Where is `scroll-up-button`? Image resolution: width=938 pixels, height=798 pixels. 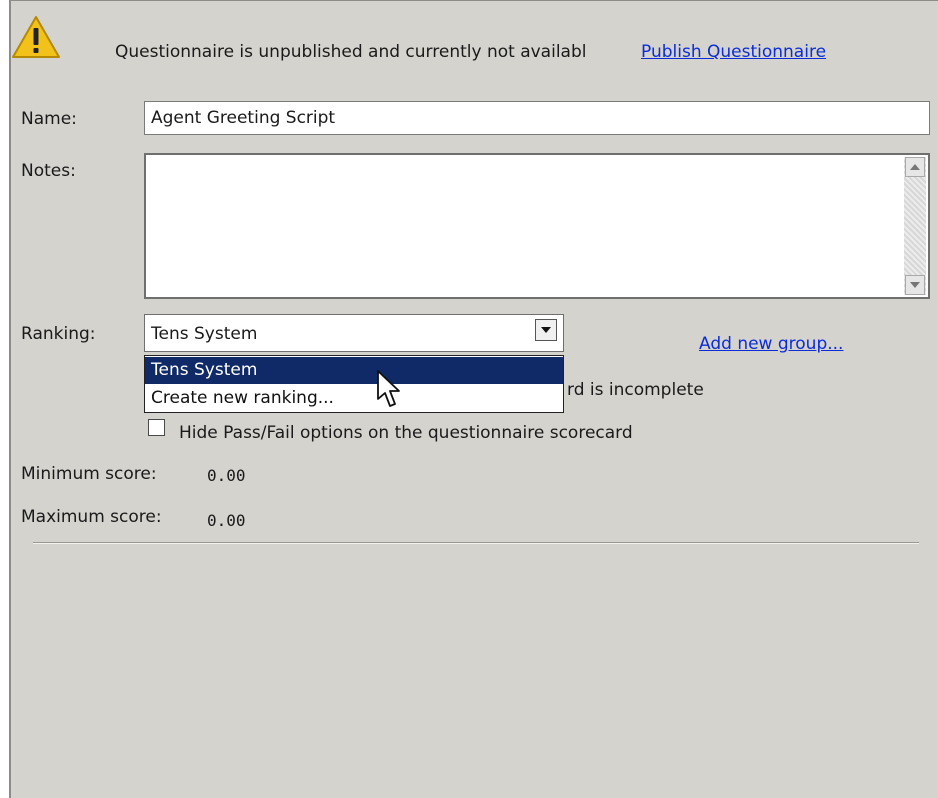 scroll-up-button is located at coordinates (915, 167).